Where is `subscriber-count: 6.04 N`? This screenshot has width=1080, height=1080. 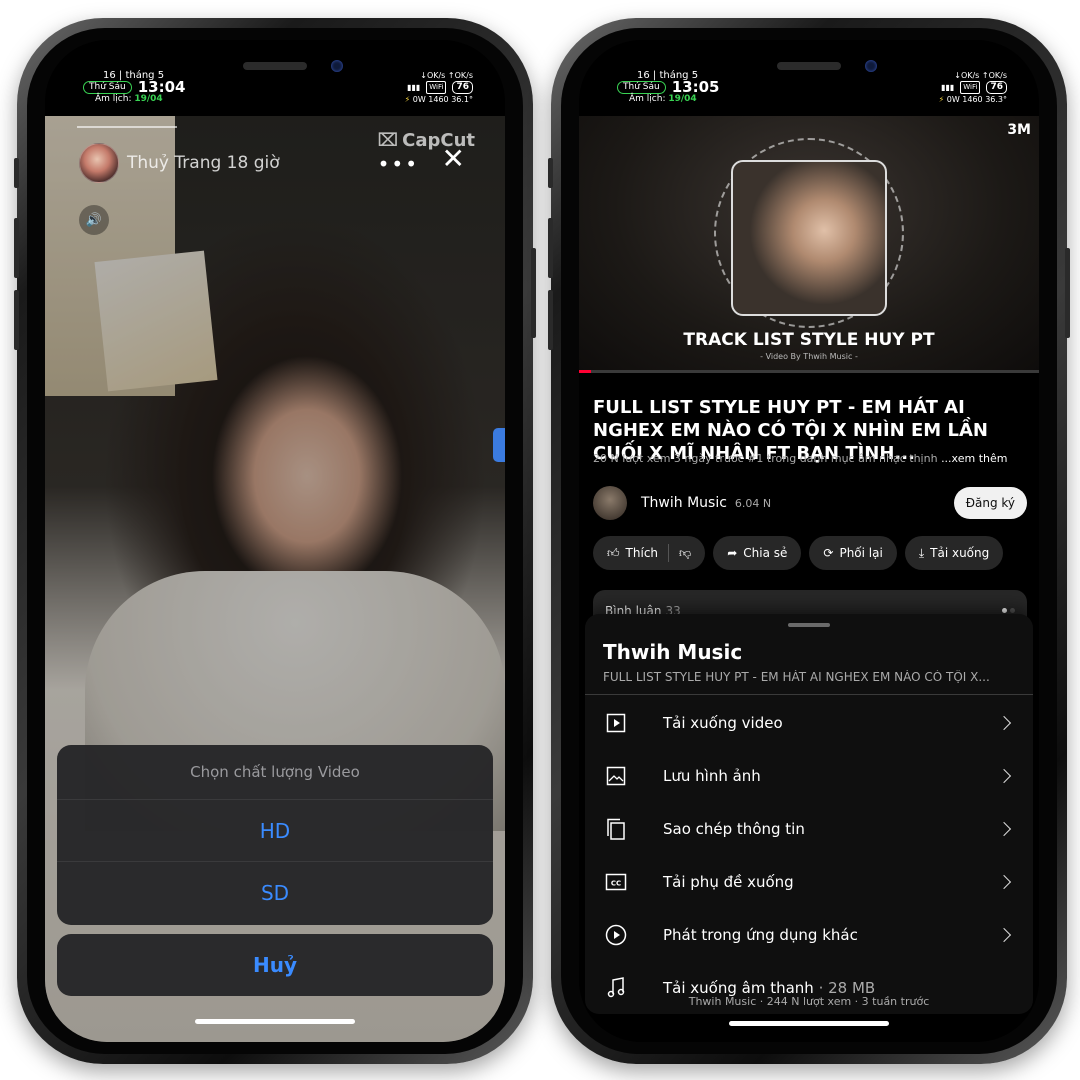
subscriber-count: 6.04 N is located at coordinates (753, 503).